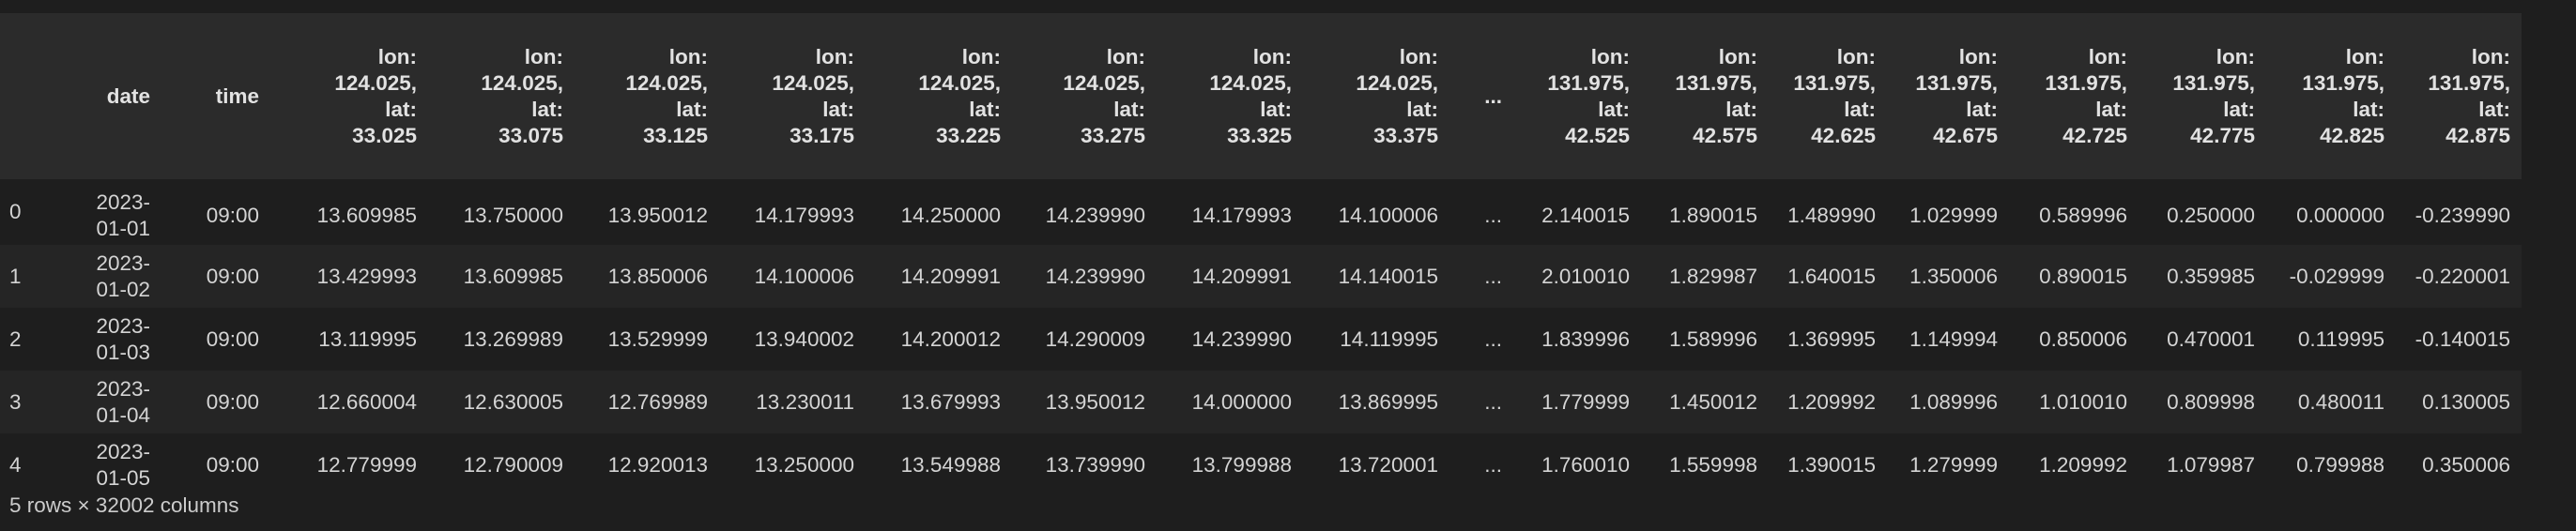 This screenshot has width=2576, height=531. I want to click on column-header: lon: 131.975, lat: 42.825, so click(2331, 96).